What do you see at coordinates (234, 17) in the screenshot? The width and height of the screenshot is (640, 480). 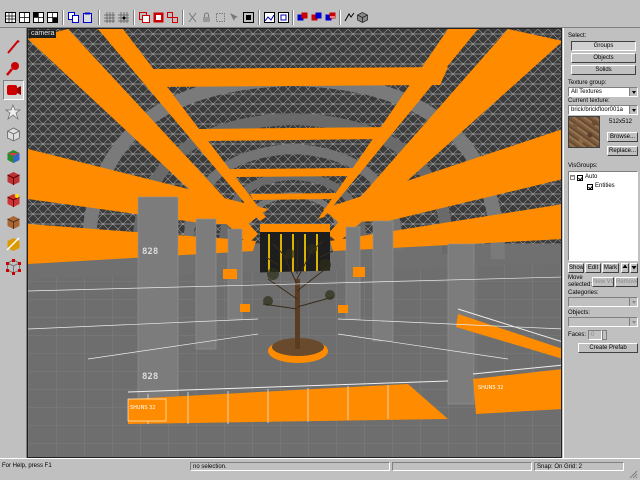 I see `select-all-icon` at bounding box center [234, 17].